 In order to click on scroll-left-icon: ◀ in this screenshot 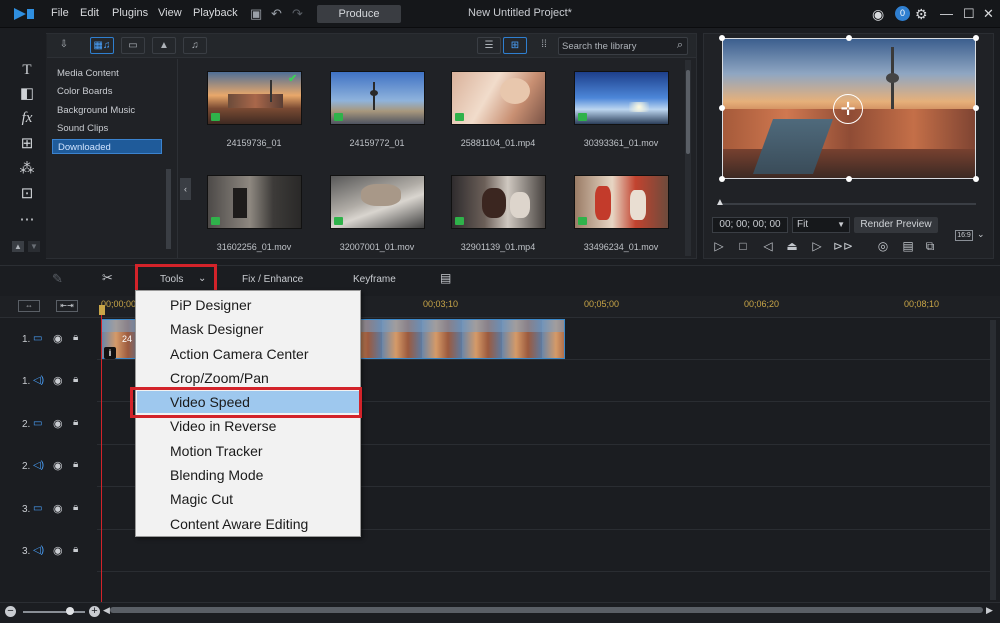, I will do `click(106, 610)`.